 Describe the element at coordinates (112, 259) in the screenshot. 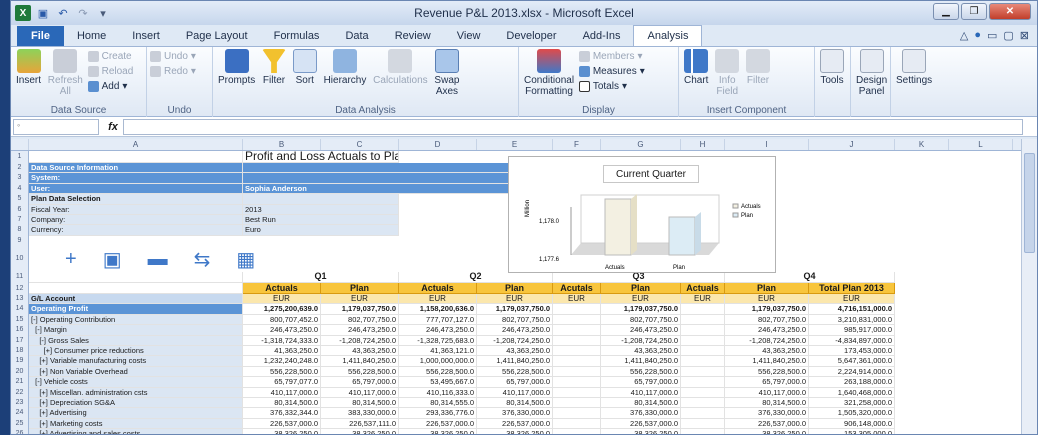

I see `save-view-icon: ▣` at that location.